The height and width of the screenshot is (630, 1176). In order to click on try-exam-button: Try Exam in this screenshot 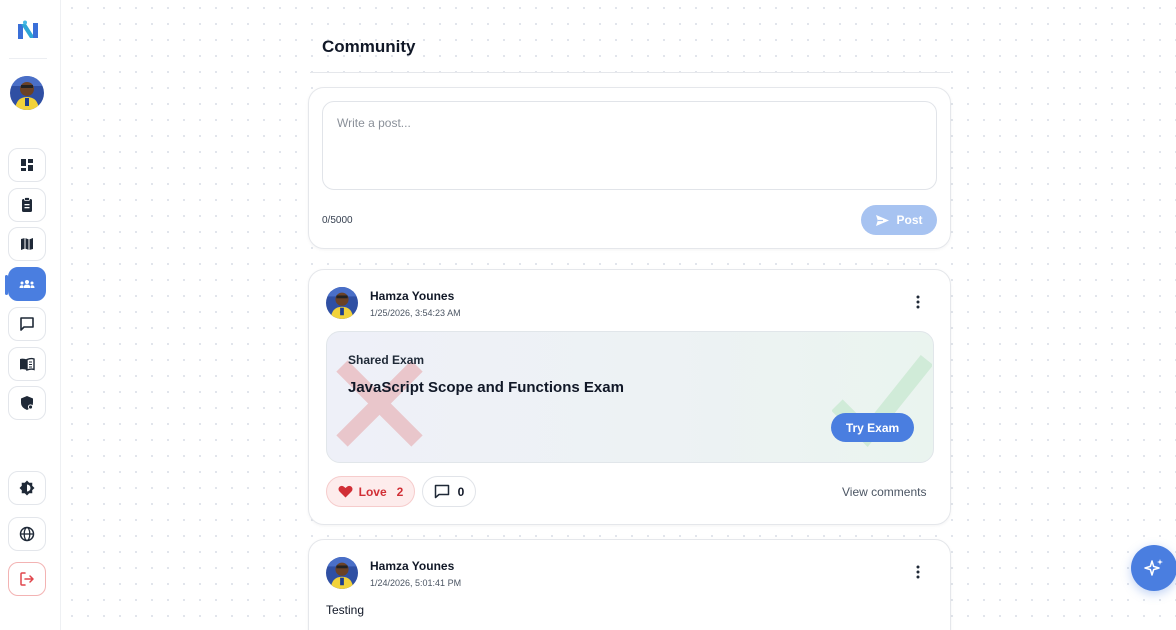, I will do `click(872, 427)`.